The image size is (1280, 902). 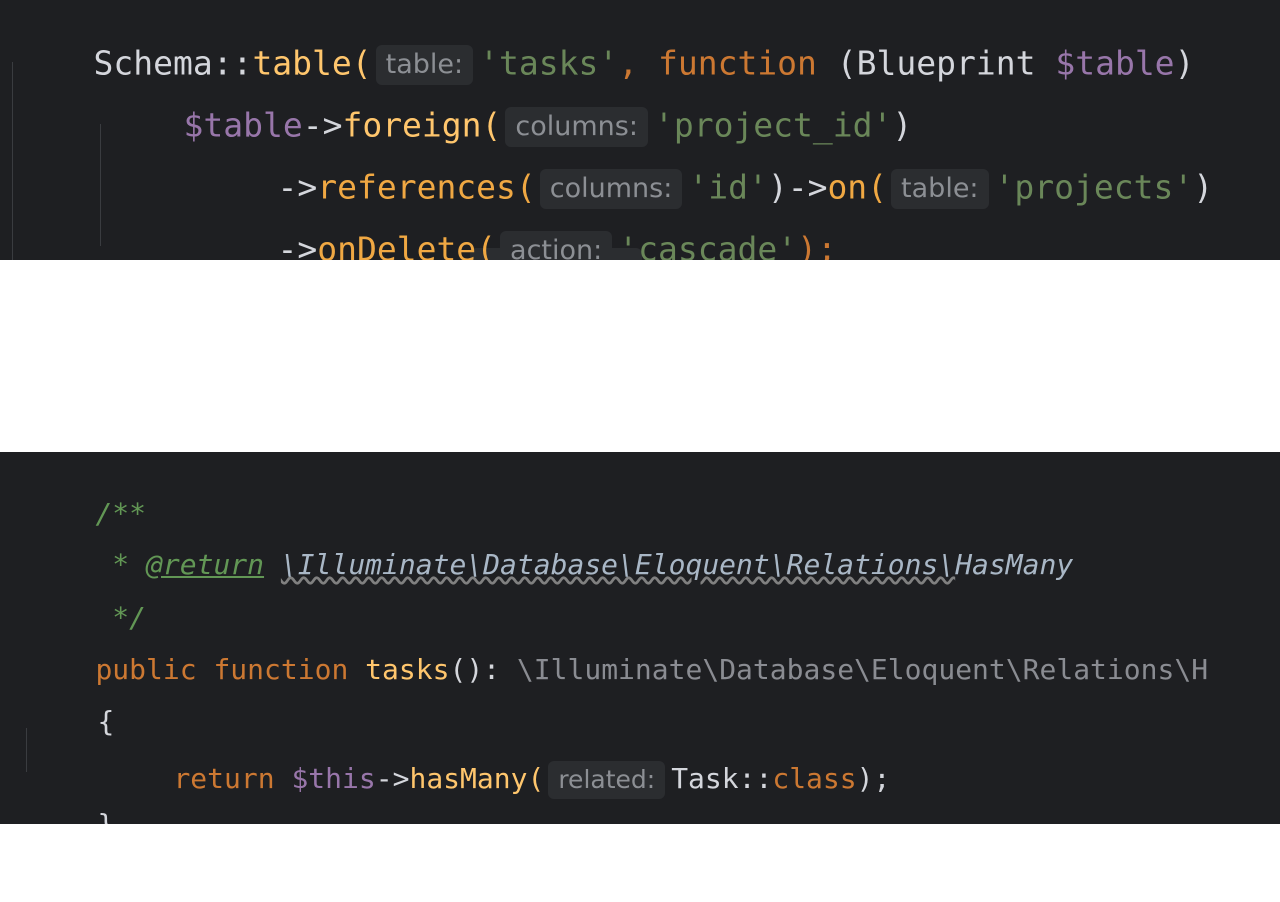 What do you see at coordinates (618, 564) in the screenshot?
I see `token-doc-type: \Illuminate\Database\Eloquent\Relations\` at bounding box center [618, 564].